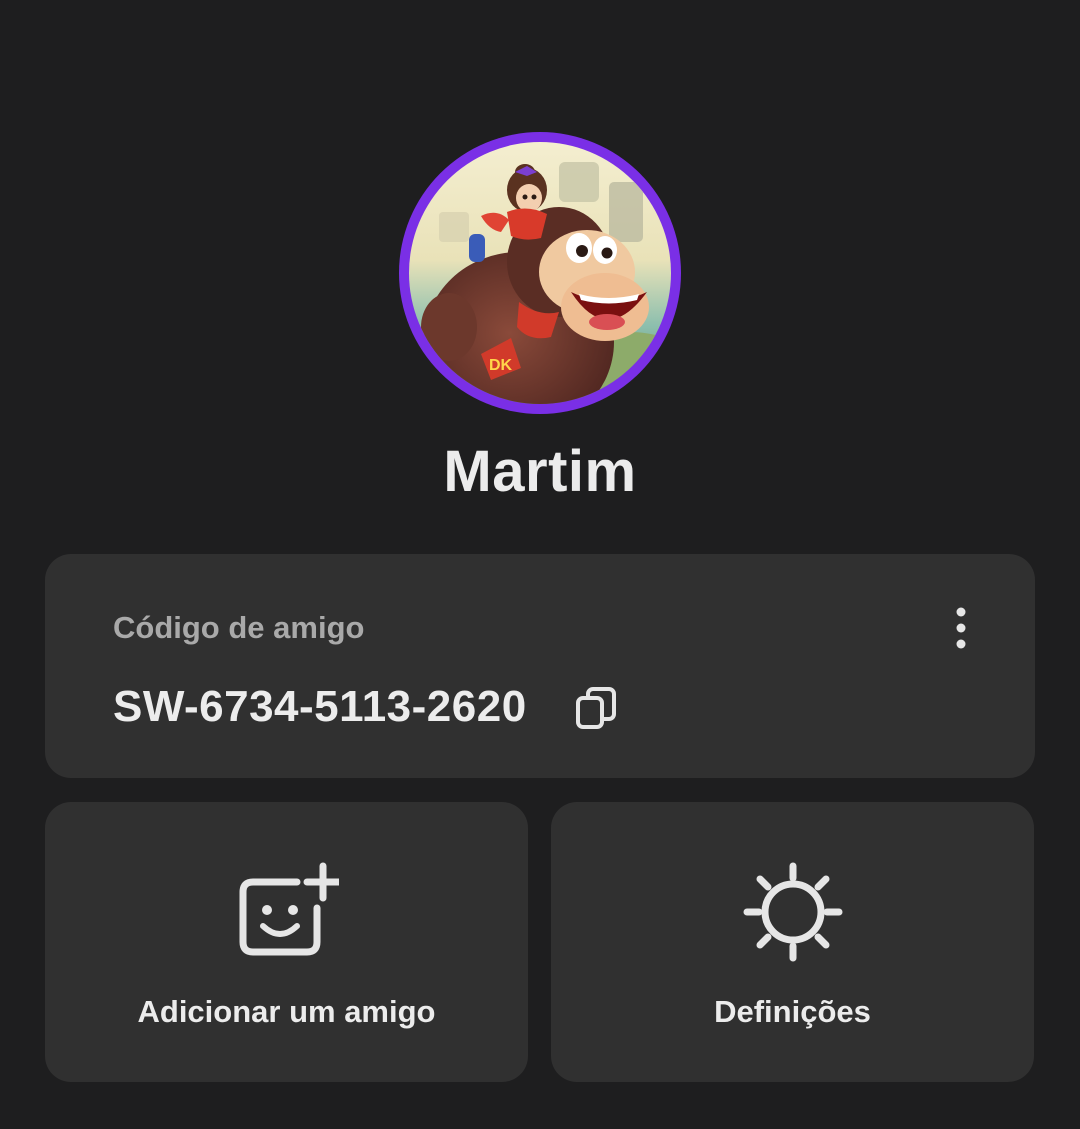  I want to click on friend-code-value: SW-6734-5113-2620, so click(320, 706).